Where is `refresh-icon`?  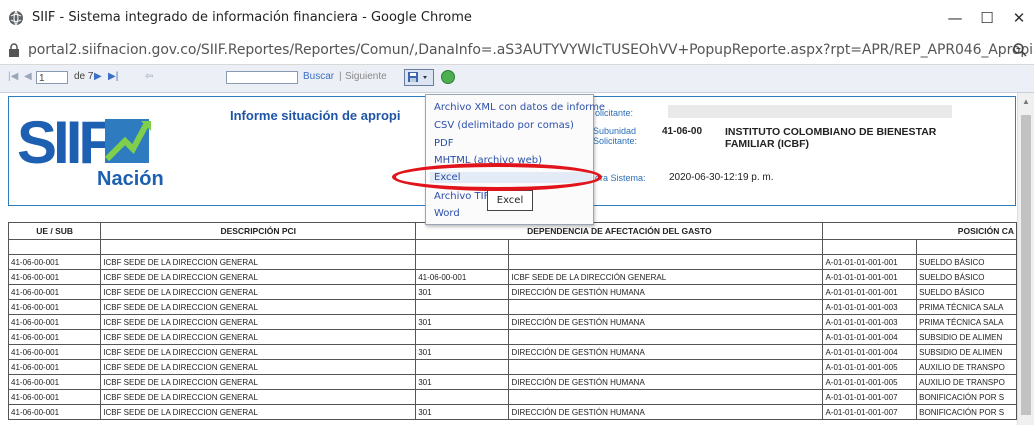
refresh-icon is located at coordinates (448, 77).